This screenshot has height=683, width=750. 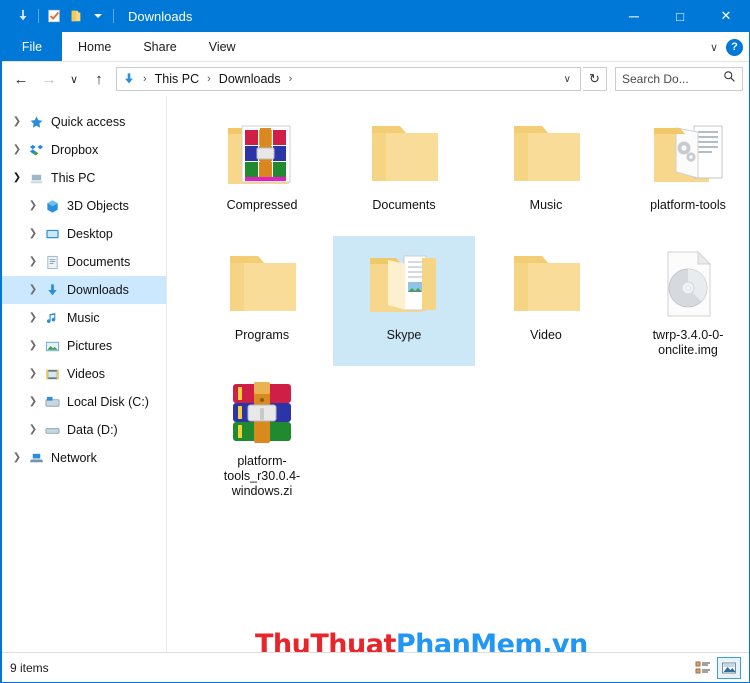 What do you see at coordinates (404, 205) in the screenshot?
I see `file-label: Documents` at bounding box center [404, 205].